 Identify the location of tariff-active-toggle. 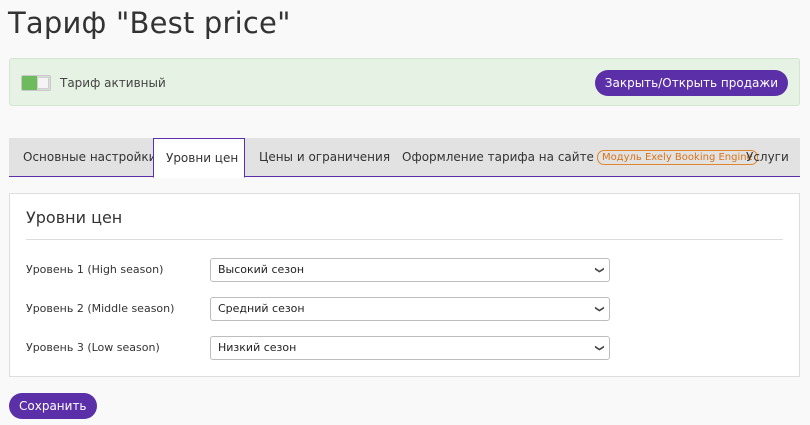
(36, 83).